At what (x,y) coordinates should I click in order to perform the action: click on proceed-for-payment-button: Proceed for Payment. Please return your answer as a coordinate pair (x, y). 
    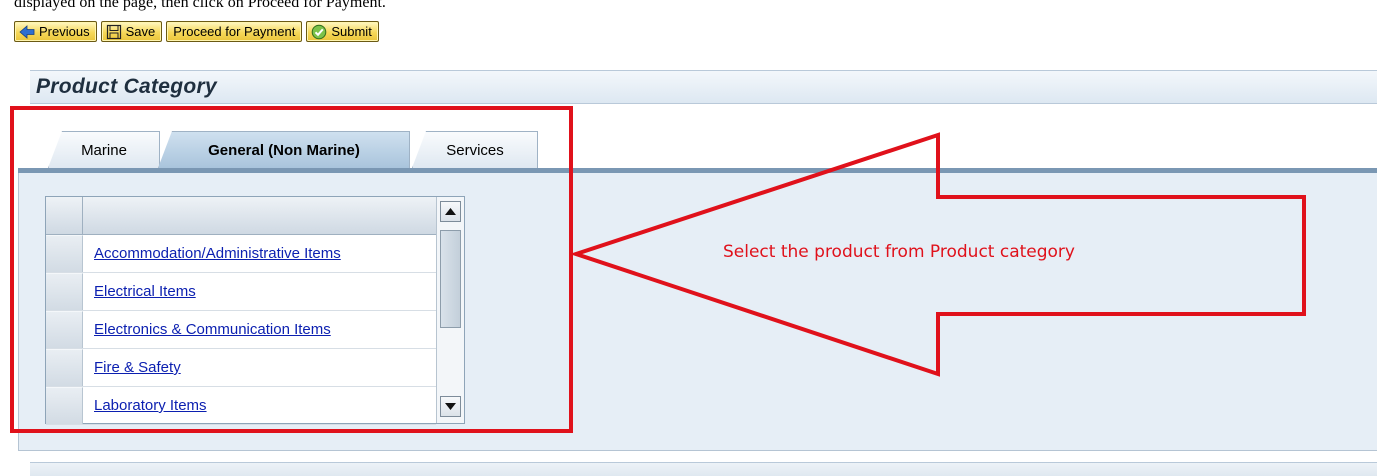
    Looking at the image, I should click on (234, 31).